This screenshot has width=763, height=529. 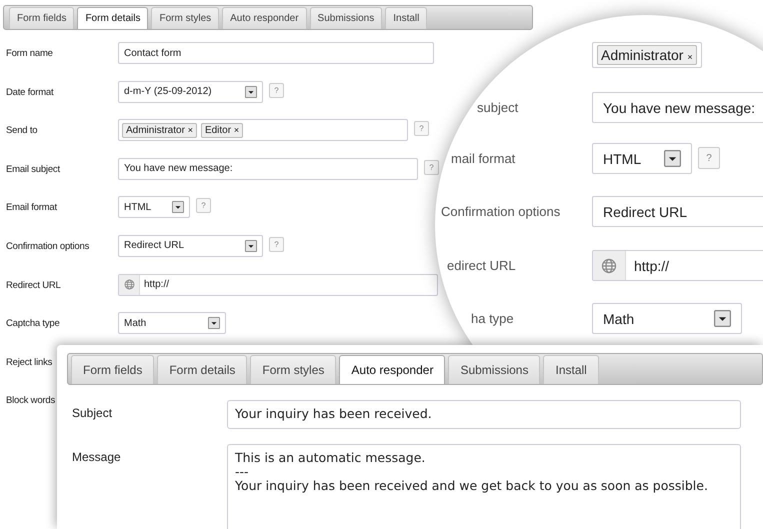 I want to click on text-field: Redirect URL, so click(x=677, y=211).